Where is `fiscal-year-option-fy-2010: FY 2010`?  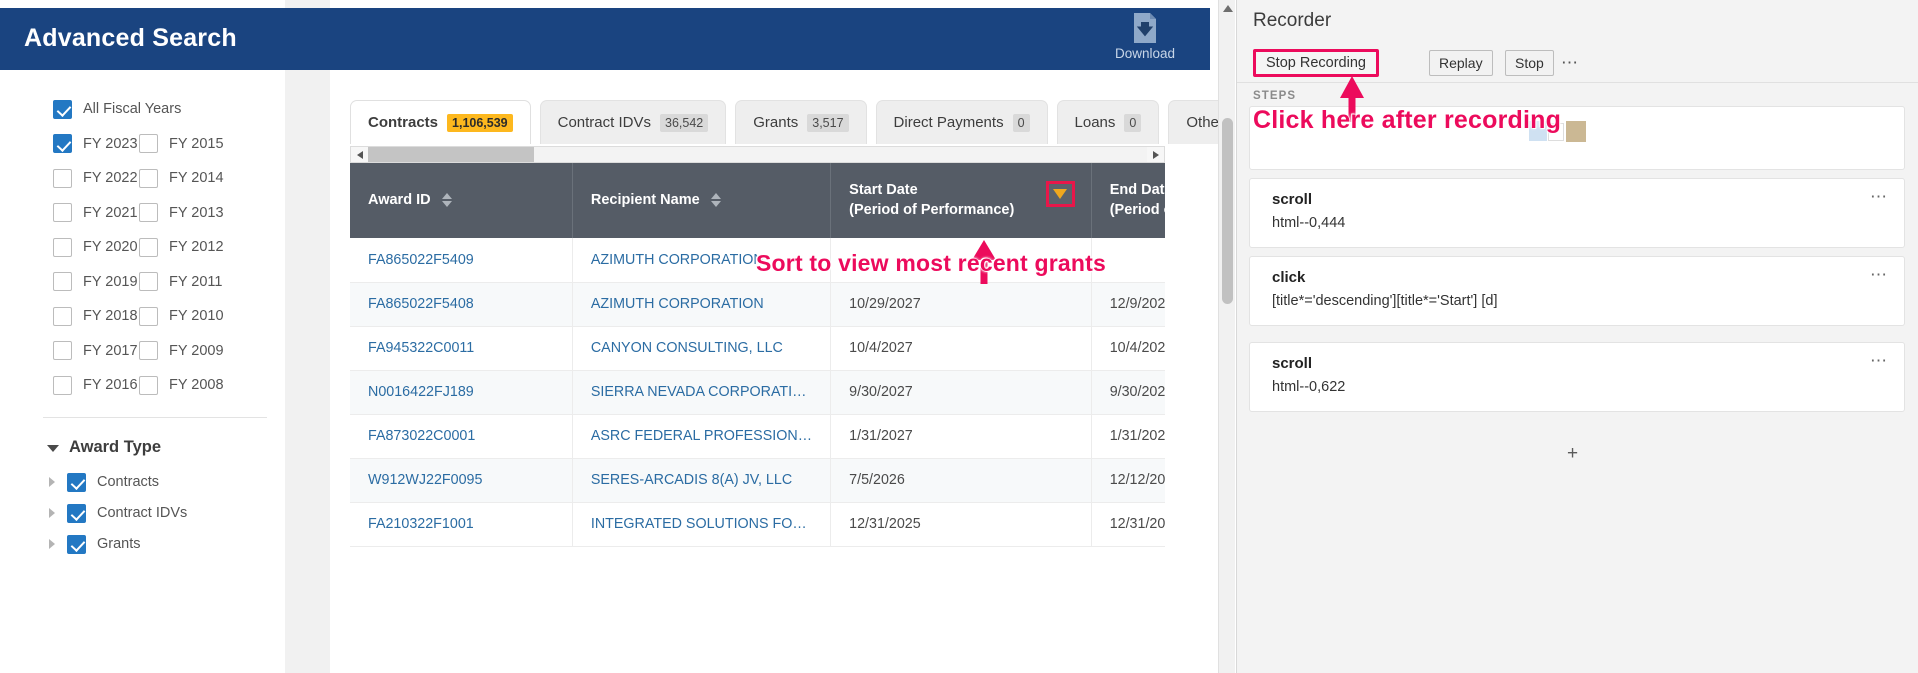
fiscal-year-option-fy-2010: FY 2010 is located at coordinates (182, 316).